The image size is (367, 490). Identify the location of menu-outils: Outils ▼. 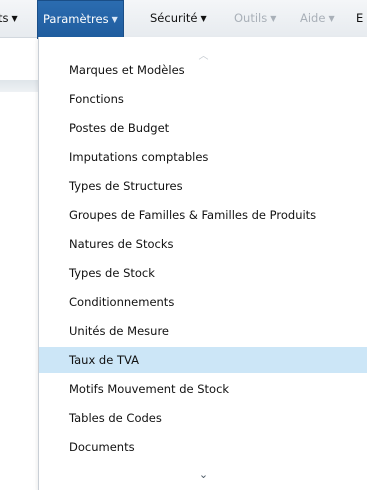
(255, 18).